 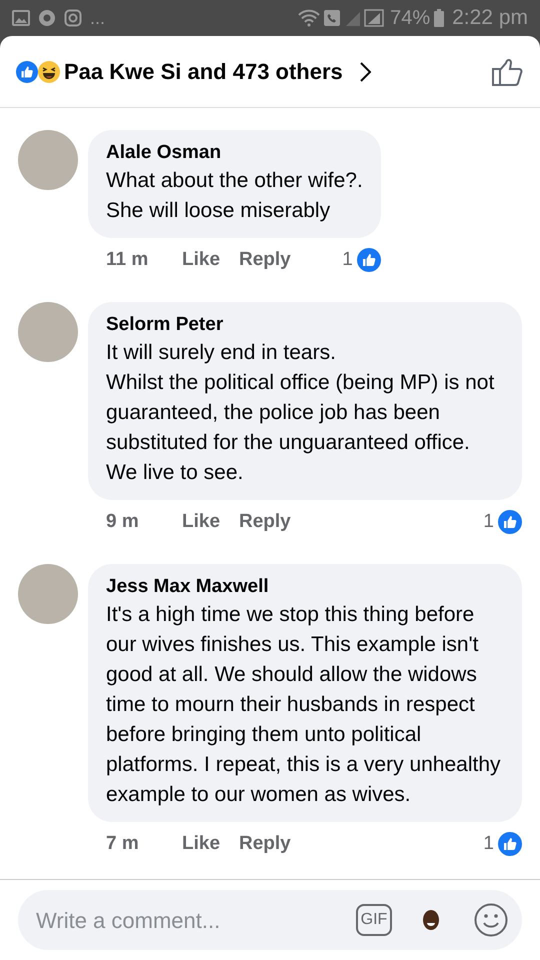 What do you see at coordinates (47, 18) in the screenshot?
I see `browser-icon` at bounding box center [47, 18].